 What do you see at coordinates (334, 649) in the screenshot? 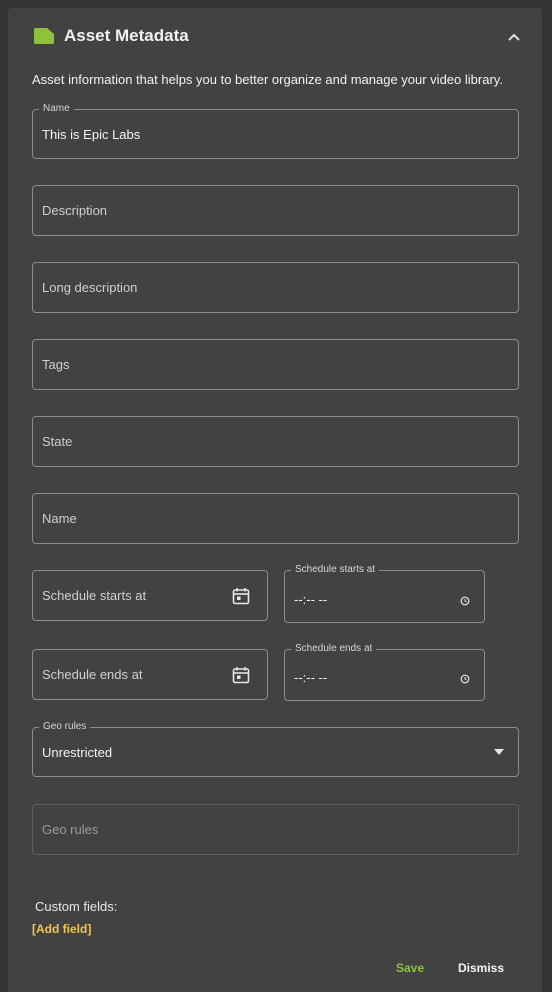
I see `schedule-end-time-label: Schedule ends at` at bounding box center [334, 649].